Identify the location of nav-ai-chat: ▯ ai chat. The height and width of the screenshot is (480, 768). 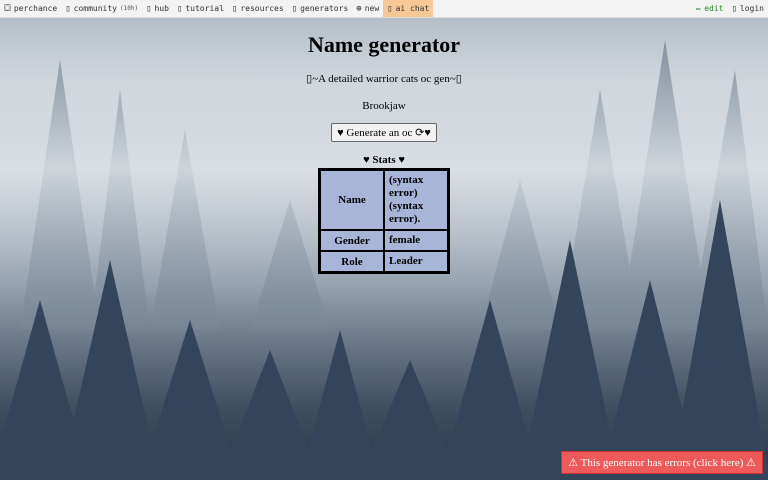
(408, 8).